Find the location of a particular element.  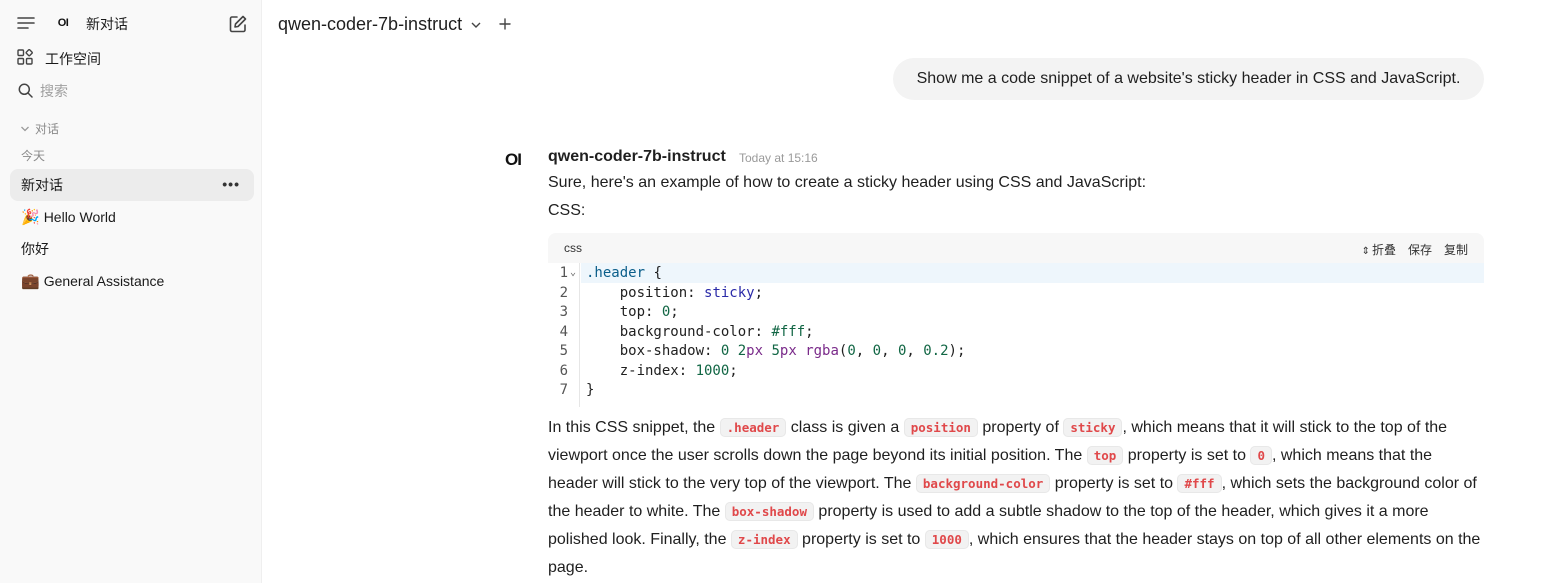

line-number: 4 is located at coordinates (563, 332).